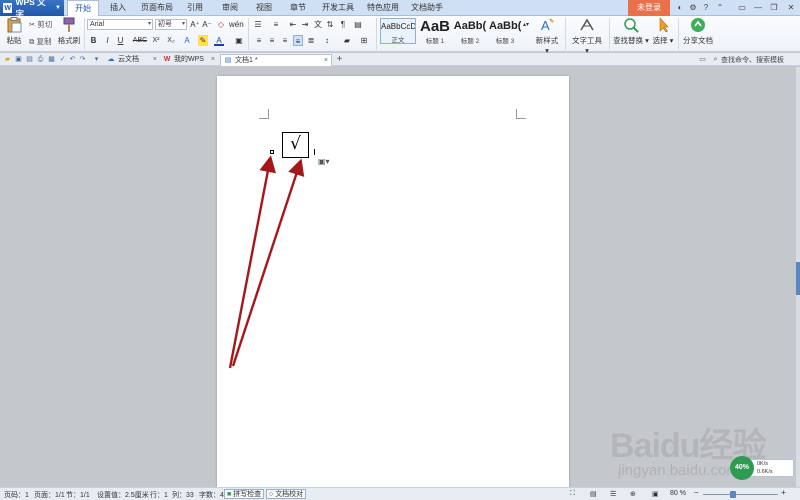 The height and width of the screenshot is (500, 800). Describe the element at coordinates (69, 31) in the screenshot. I see `format-painter-button: 格式刷` at that location.